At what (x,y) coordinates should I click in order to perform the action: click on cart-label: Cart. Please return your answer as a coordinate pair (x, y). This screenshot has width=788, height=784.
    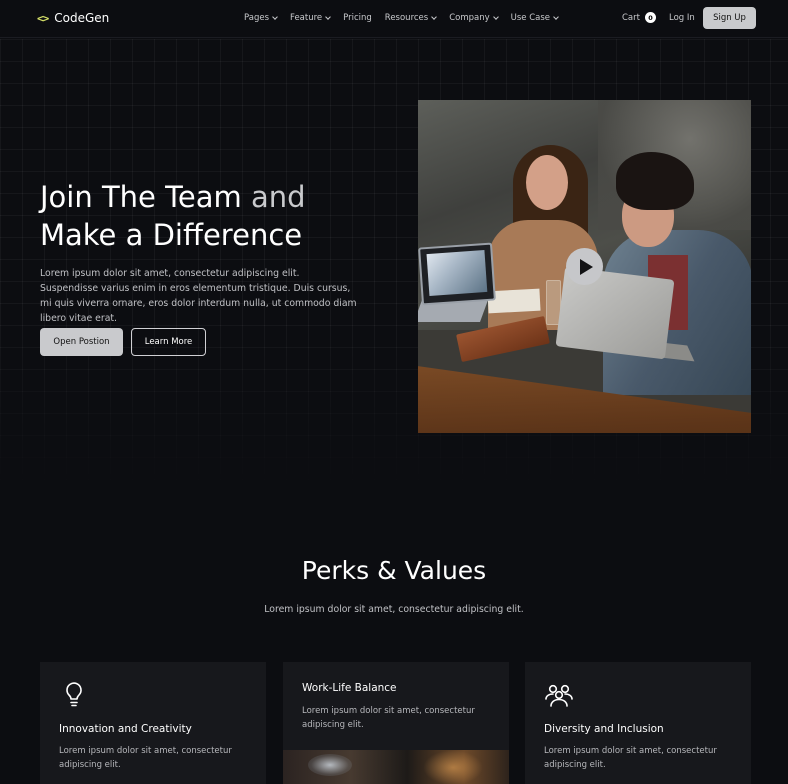
    Looking at the image, I should click on (631, 17).